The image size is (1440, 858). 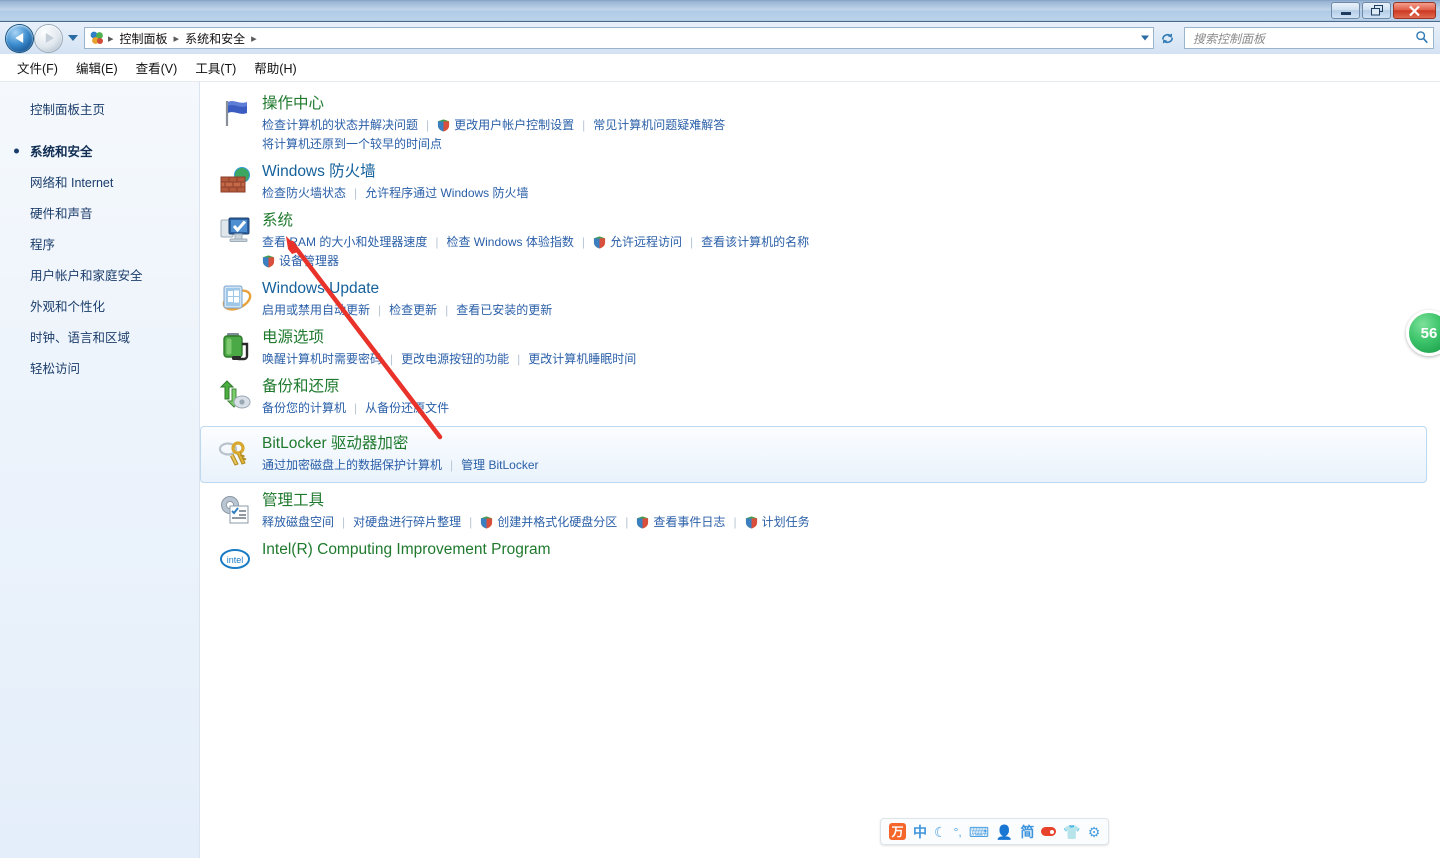 What do you see at coordinates (407, 522) in the screenshot?
I see `task-link: 对硬盘进行碎片整理` at bounding box center [407, 522].